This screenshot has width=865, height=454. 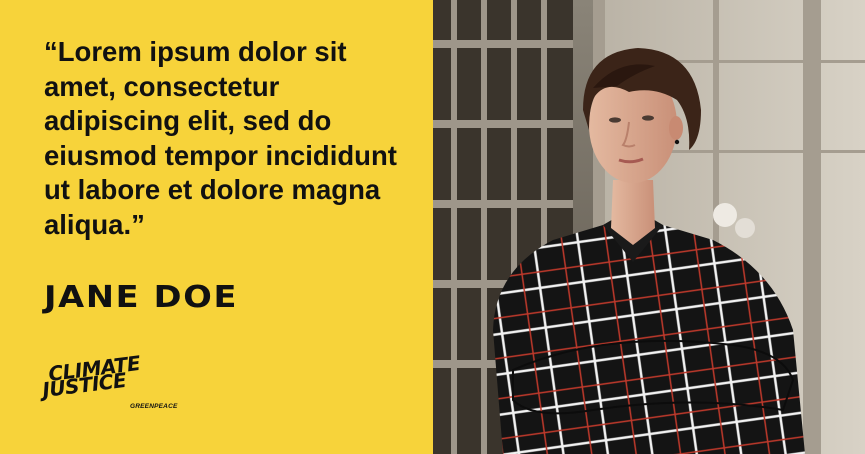 What do you see at coordinates (117, 384) in the screenshot?
I see `climate-justice-logo: CLIMATE JUSTICE GREENPEACE` at bounding box center [117, 384].